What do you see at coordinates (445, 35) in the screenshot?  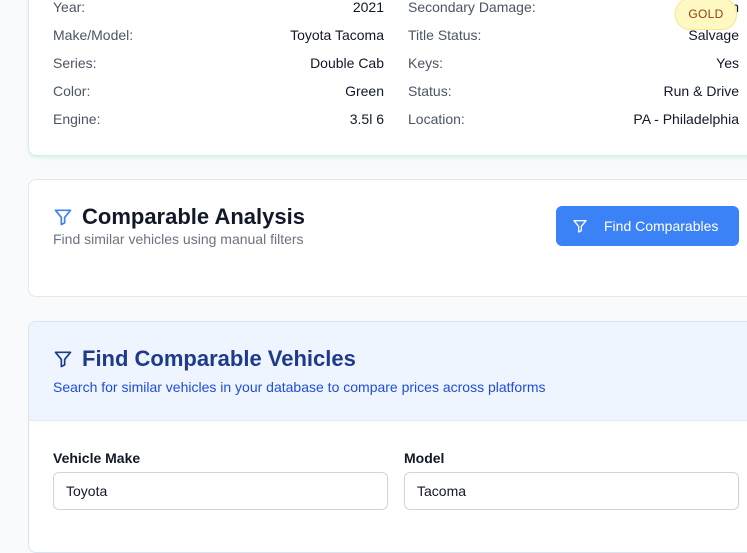 I see `detail-label: Title Status:` at bounding box center [445, 35].